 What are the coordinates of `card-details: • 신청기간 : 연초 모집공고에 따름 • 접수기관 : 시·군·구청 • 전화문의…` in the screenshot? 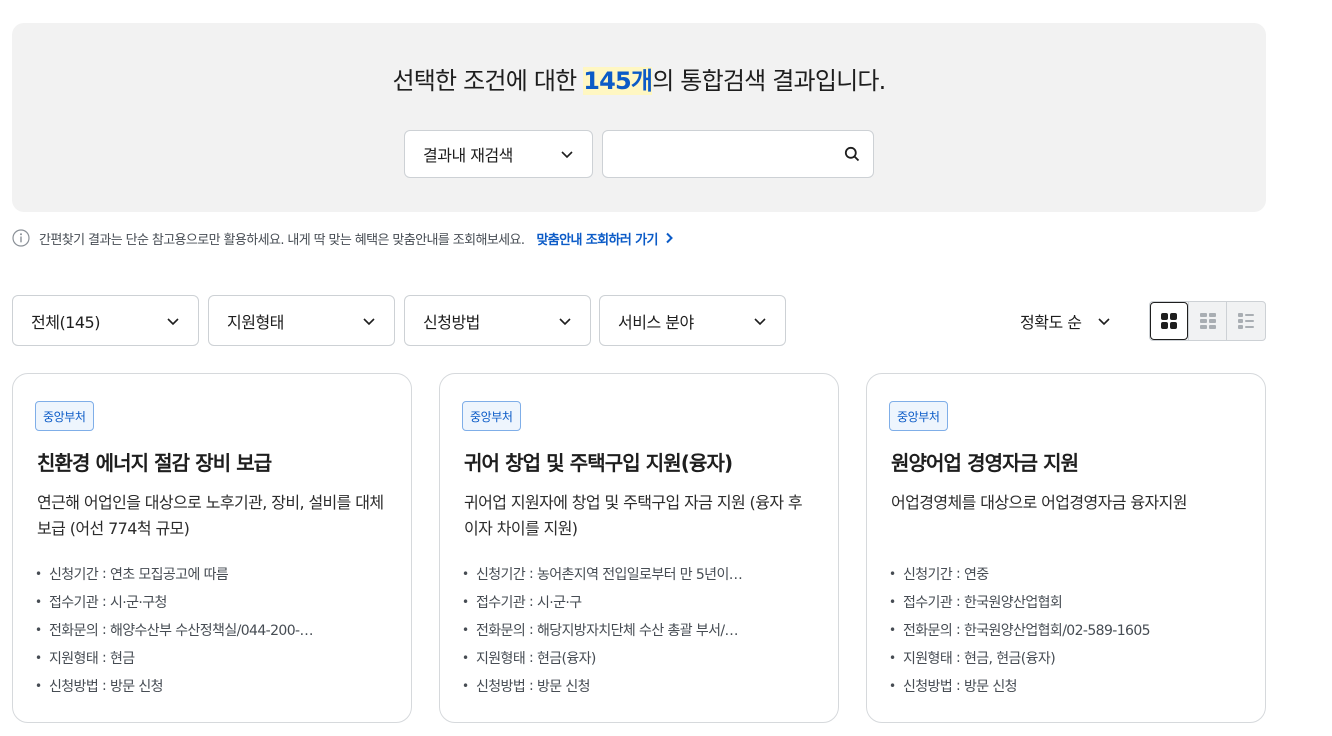 It's located at (213, 630).